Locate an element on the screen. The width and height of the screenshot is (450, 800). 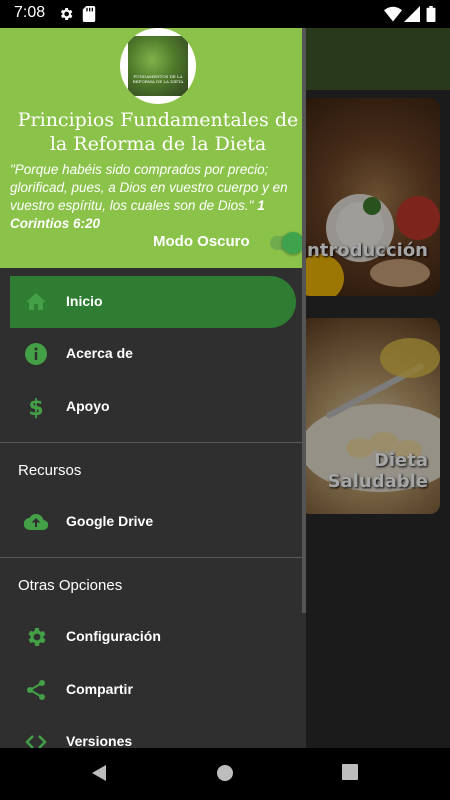
section-title-recursos: Recursos is located at coordinates (50, 470).